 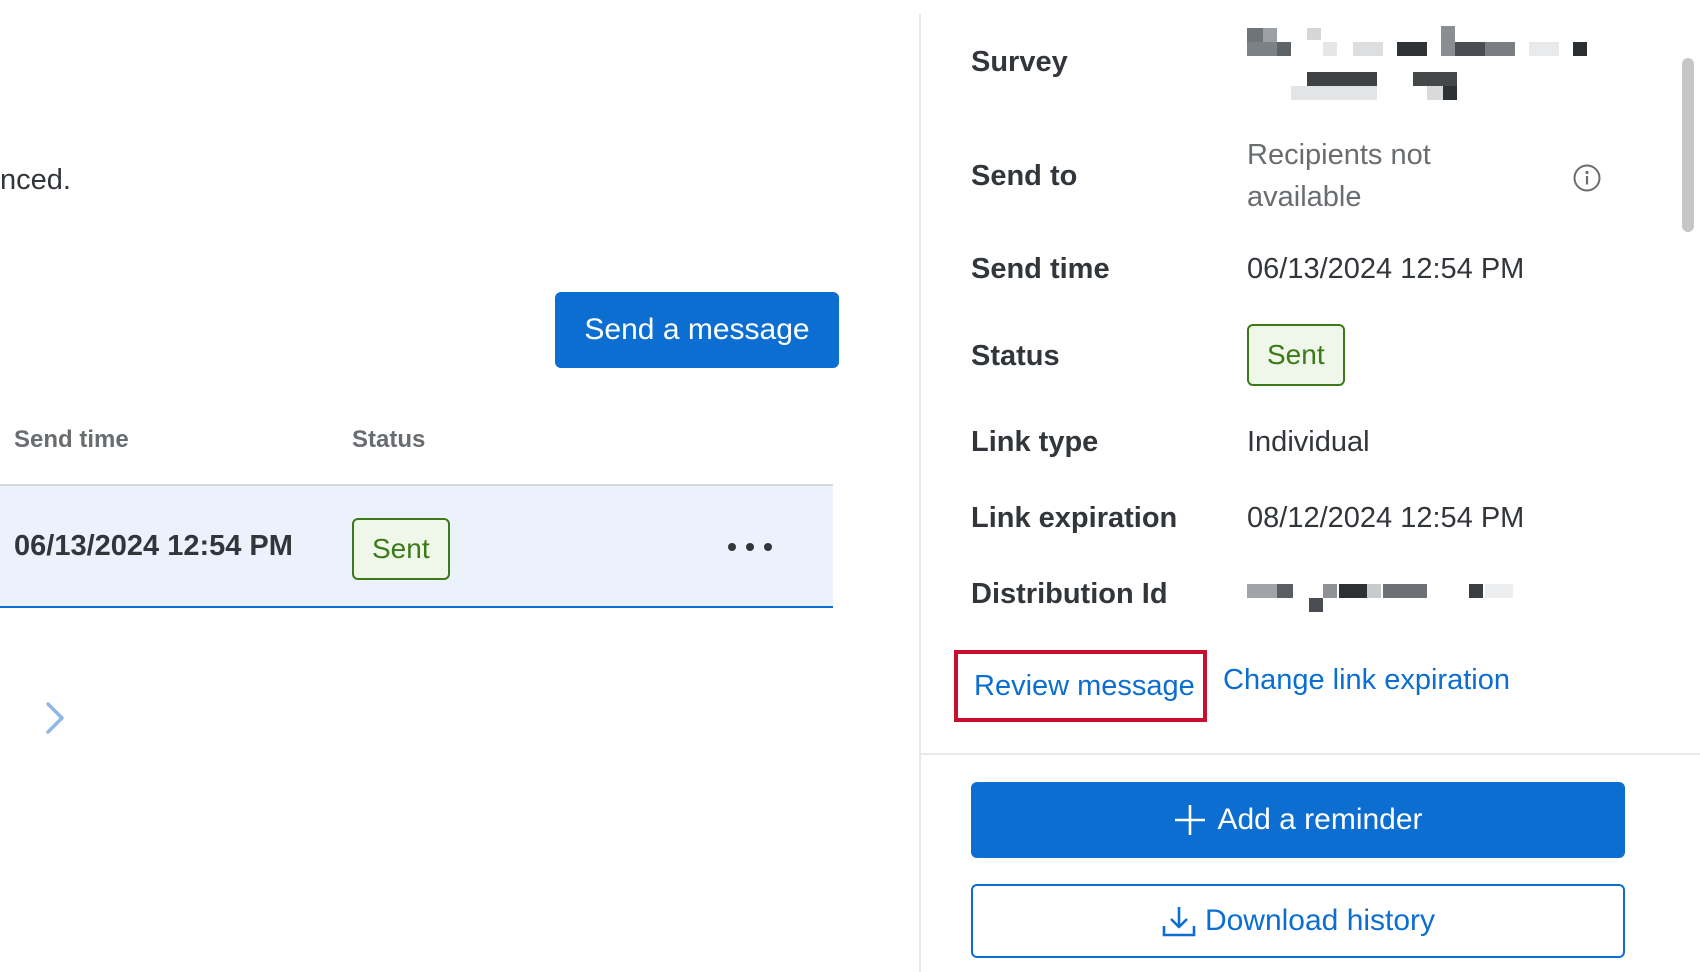 I want to click on row-send-time: 06/13/2024 12:54 PM, so click(x=153, y=546).